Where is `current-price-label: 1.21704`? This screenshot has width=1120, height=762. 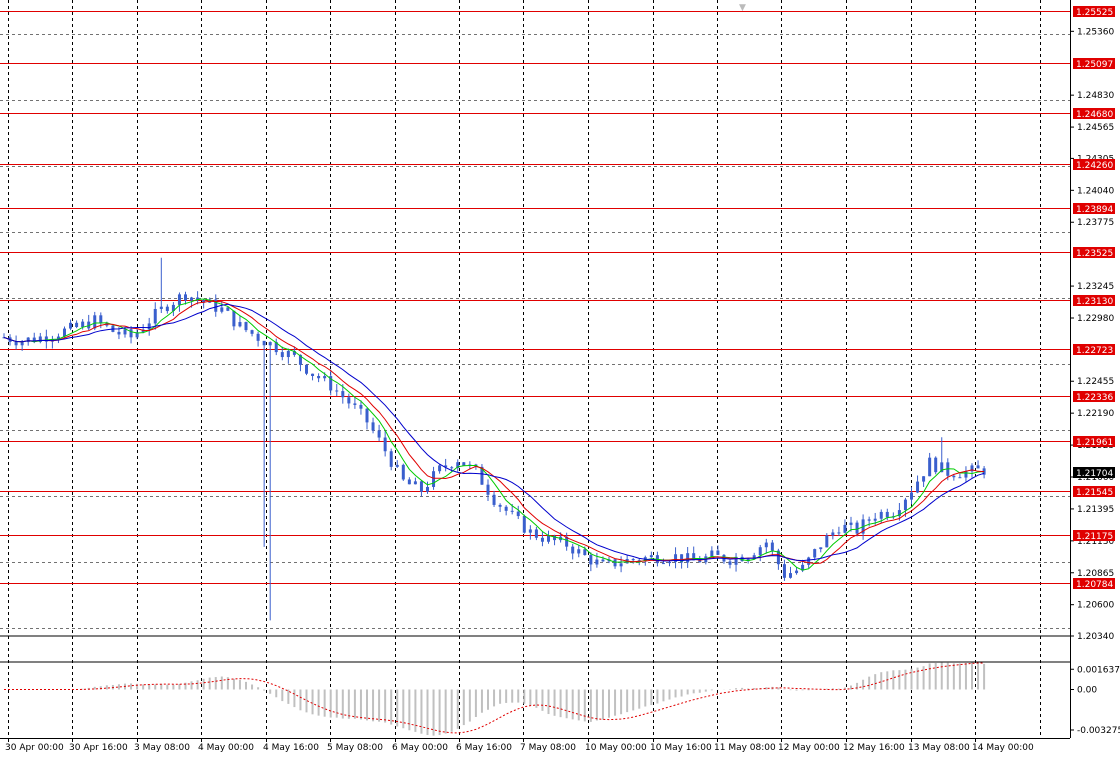 current-price-label: 1.21704 is located at coordinates (1094, 474).